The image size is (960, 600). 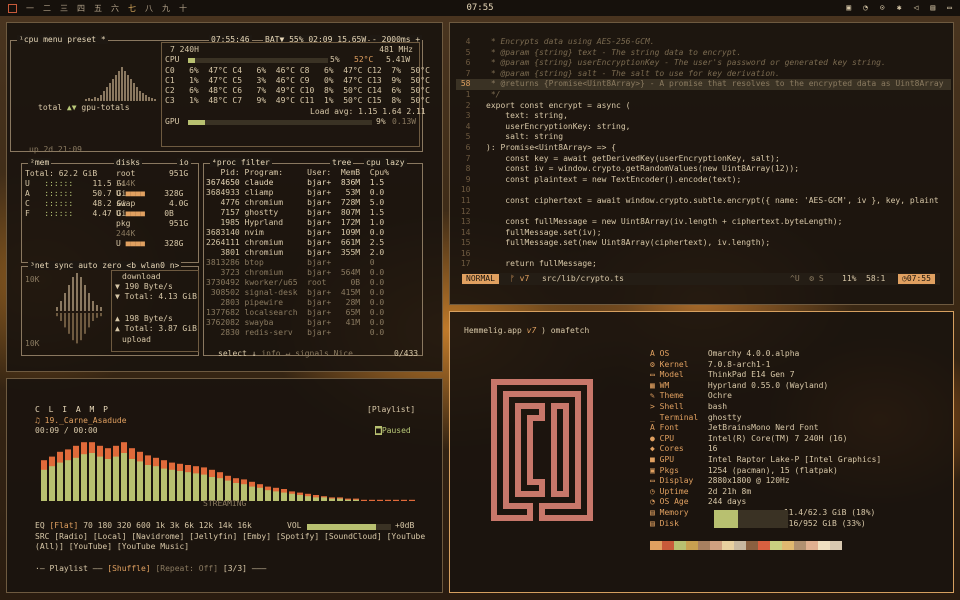 I want to click on line-text: fullMessage.set(iv);, so click(x=544, y=232).